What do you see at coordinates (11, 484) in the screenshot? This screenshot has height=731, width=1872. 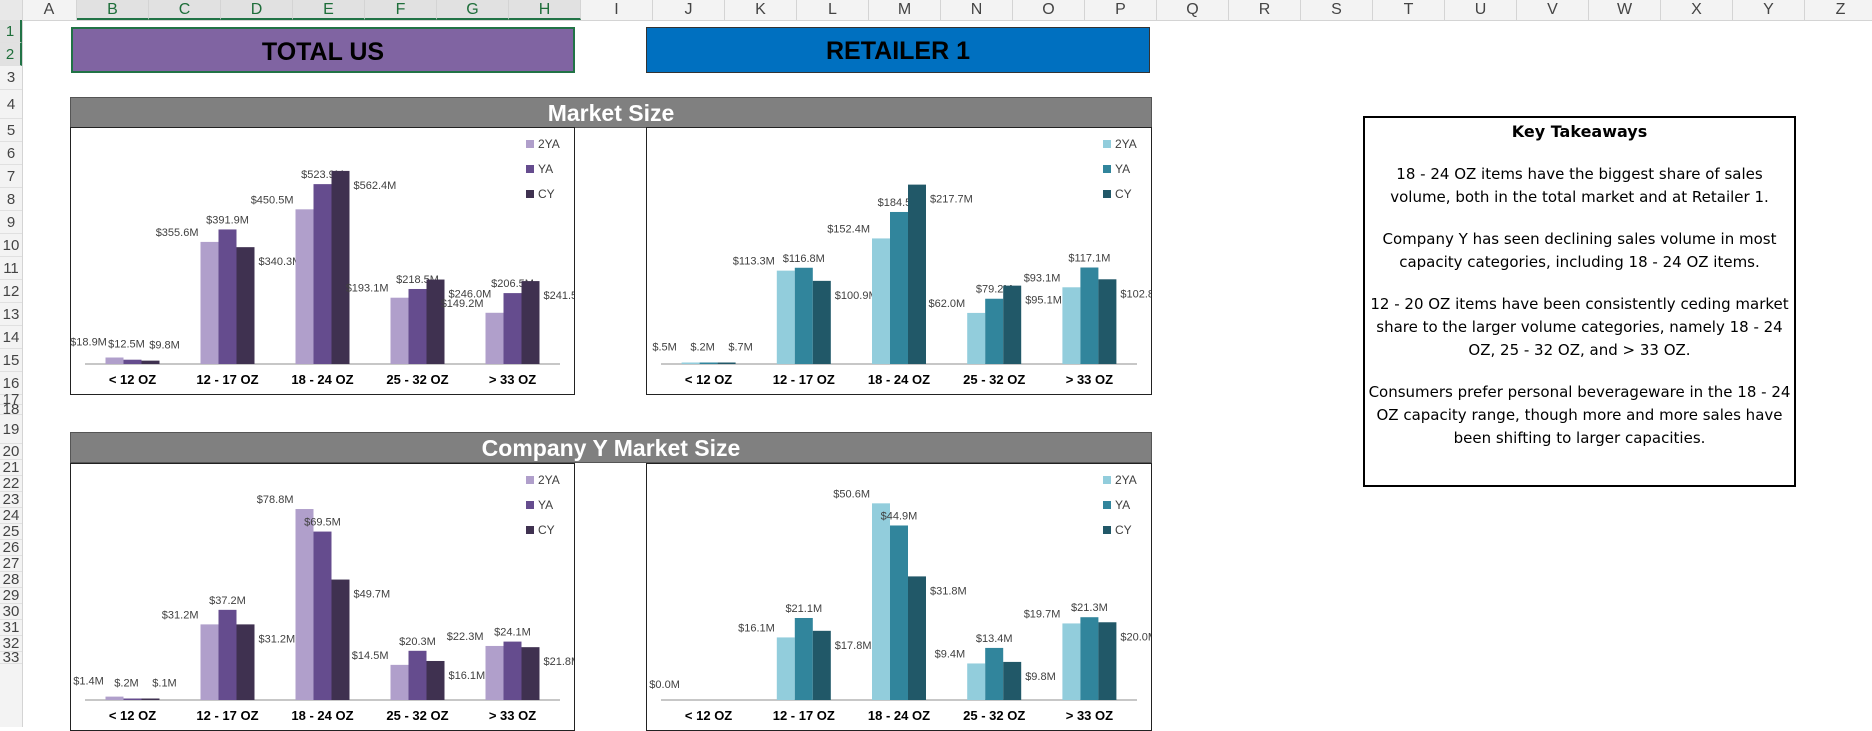 I see `row-header-22: 22` at bounding box center [11, 484].